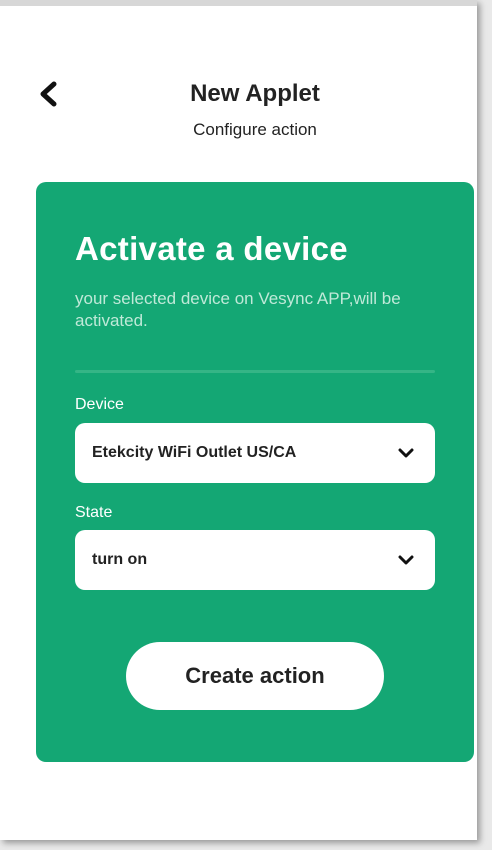  Describe the element at coordinates (255, 560) in the screenshot. I see `state-select: turn on` at that location.